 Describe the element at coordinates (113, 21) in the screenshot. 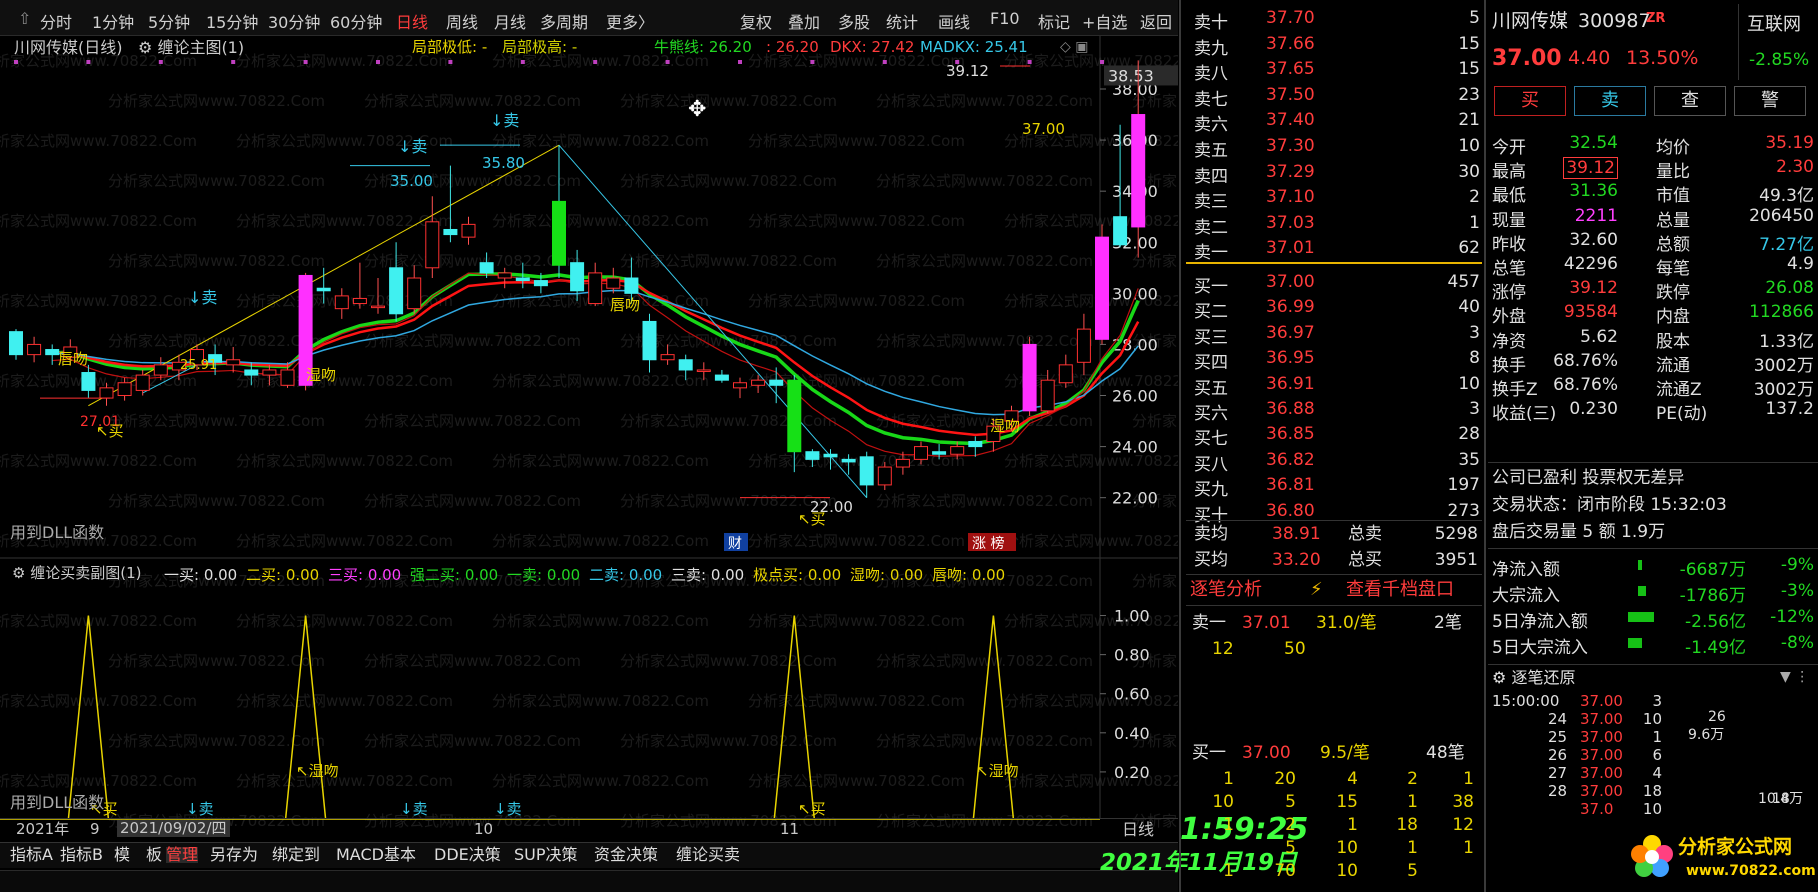

I see `period-tab: 1分钟` at that location.